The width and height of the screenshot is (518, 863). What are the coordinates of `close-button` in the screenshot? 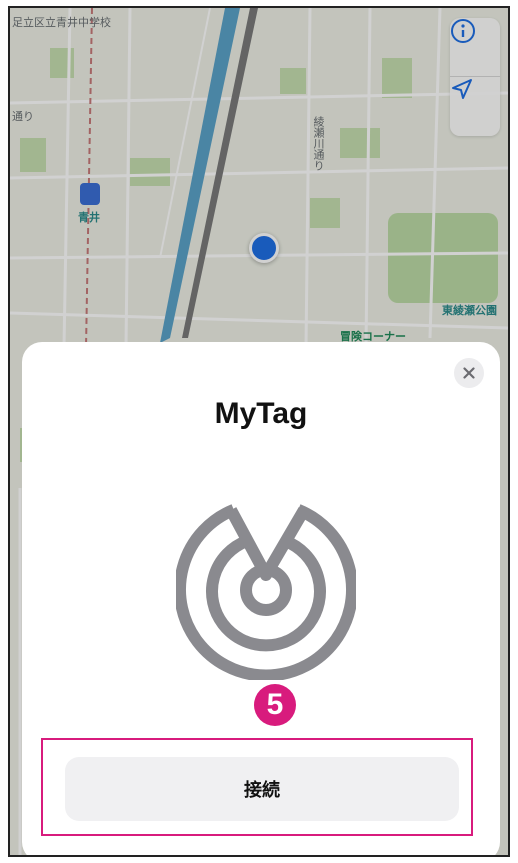 It's located at (469, 373).